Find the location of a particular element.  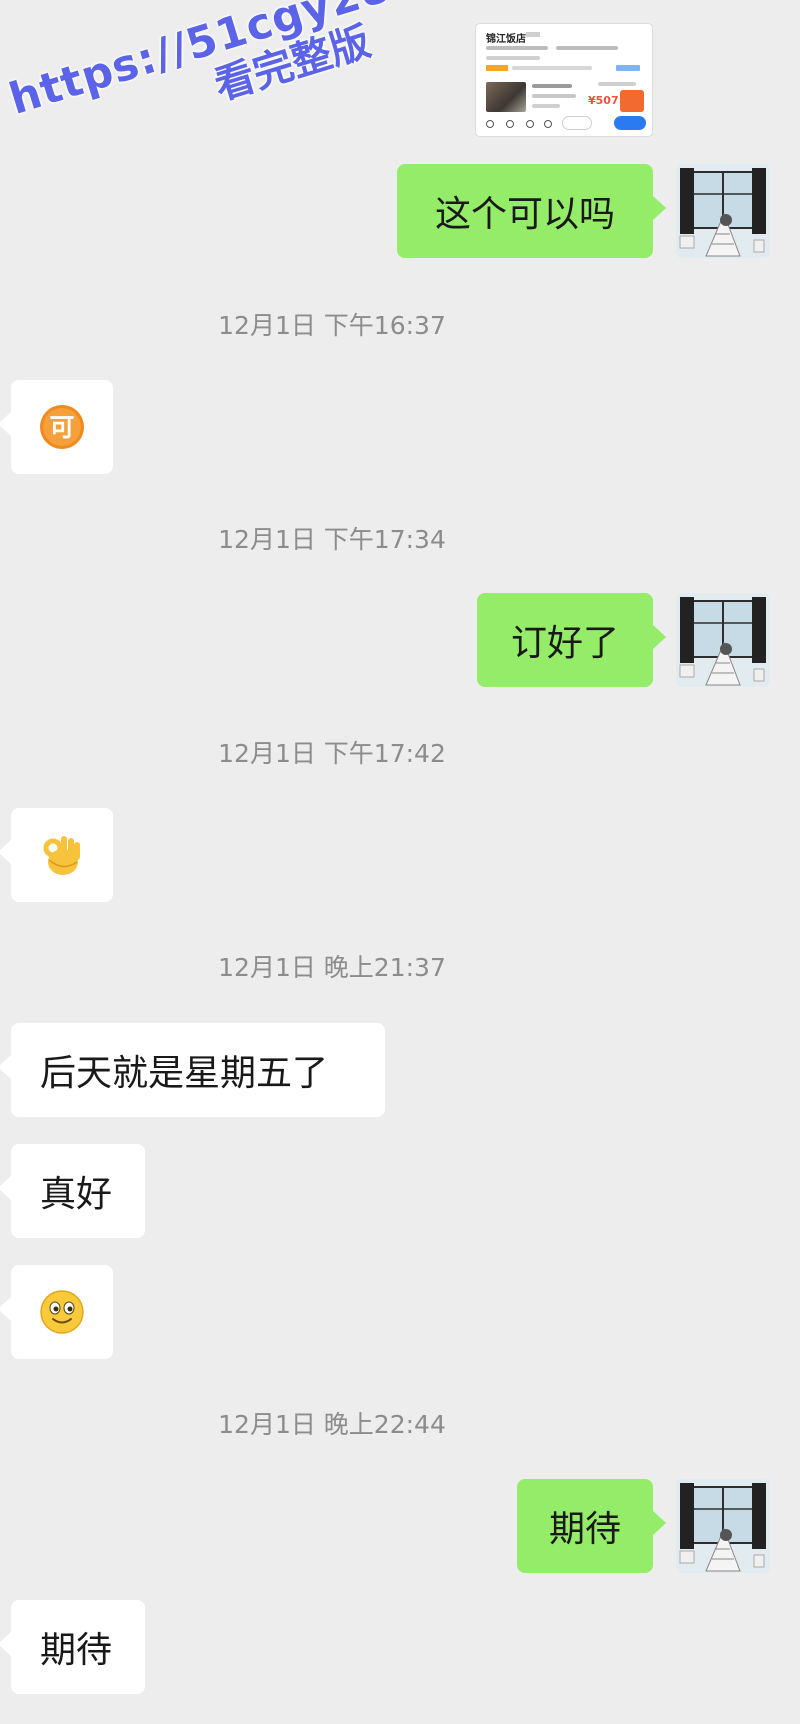

incoming-message-bubble: 🙂 is located at coordinates (56, 1312).